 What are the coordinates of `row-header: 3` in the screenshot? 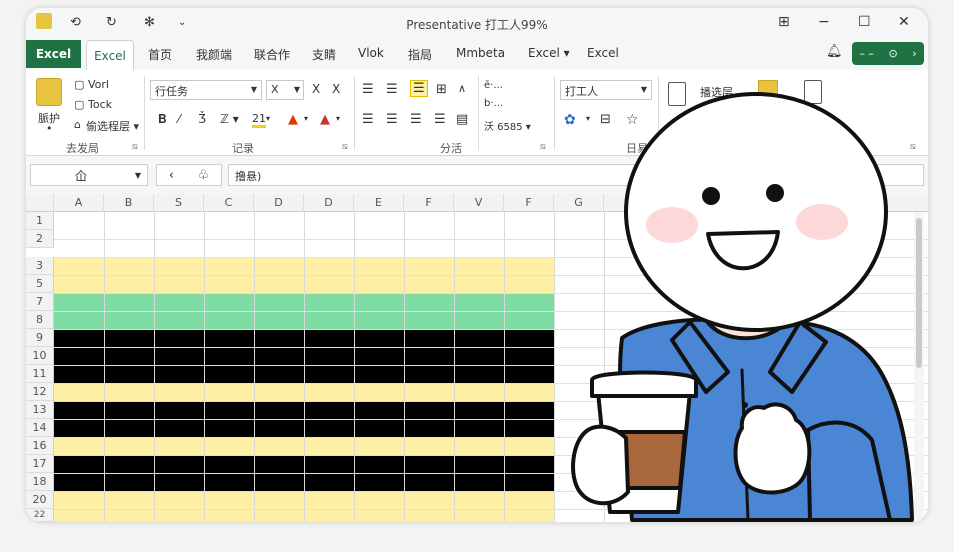 It's located at (40, 266).